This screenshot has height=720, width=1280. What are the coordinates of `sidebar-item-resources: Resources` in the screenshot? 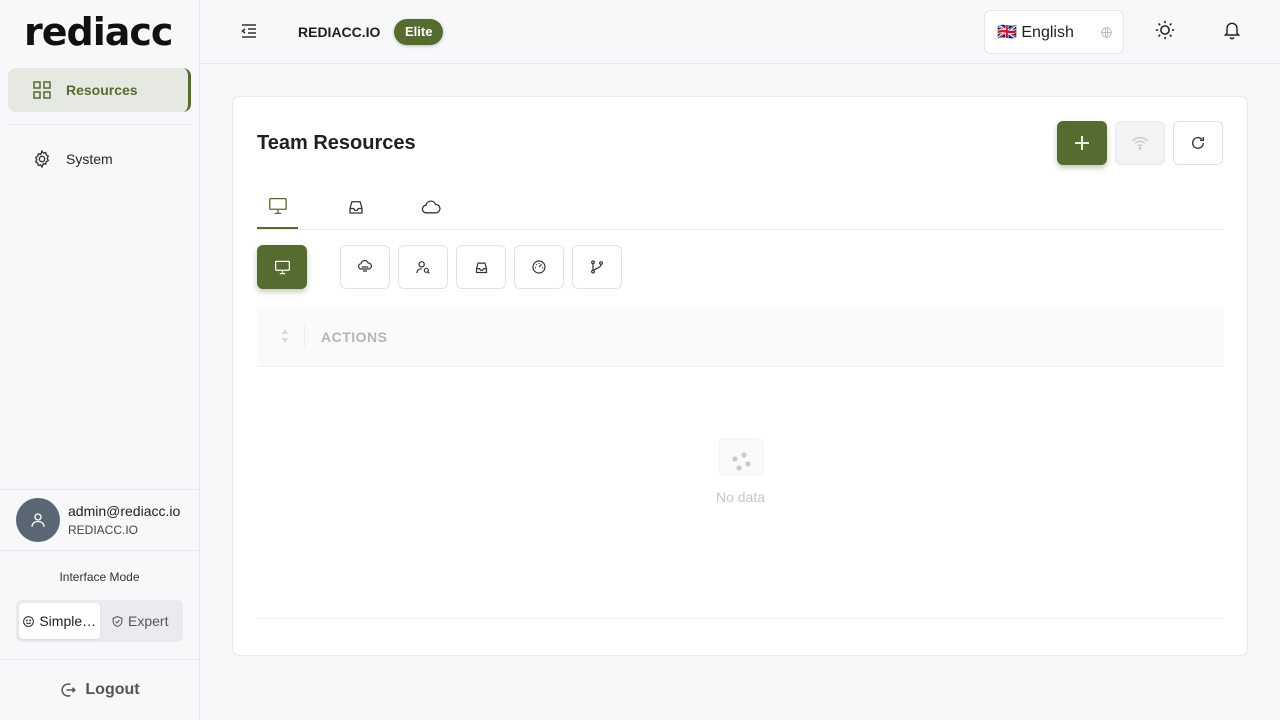 It's located at (99, 90).